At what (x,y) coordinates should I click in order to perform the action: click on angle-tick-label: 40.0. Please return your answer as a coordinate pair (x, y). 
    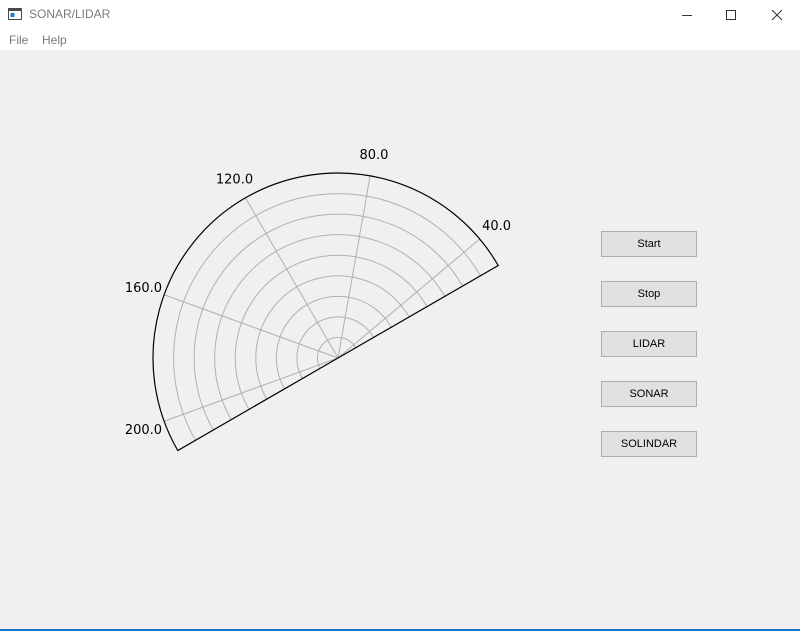
    Looking at the image, I should click on (496, 226).